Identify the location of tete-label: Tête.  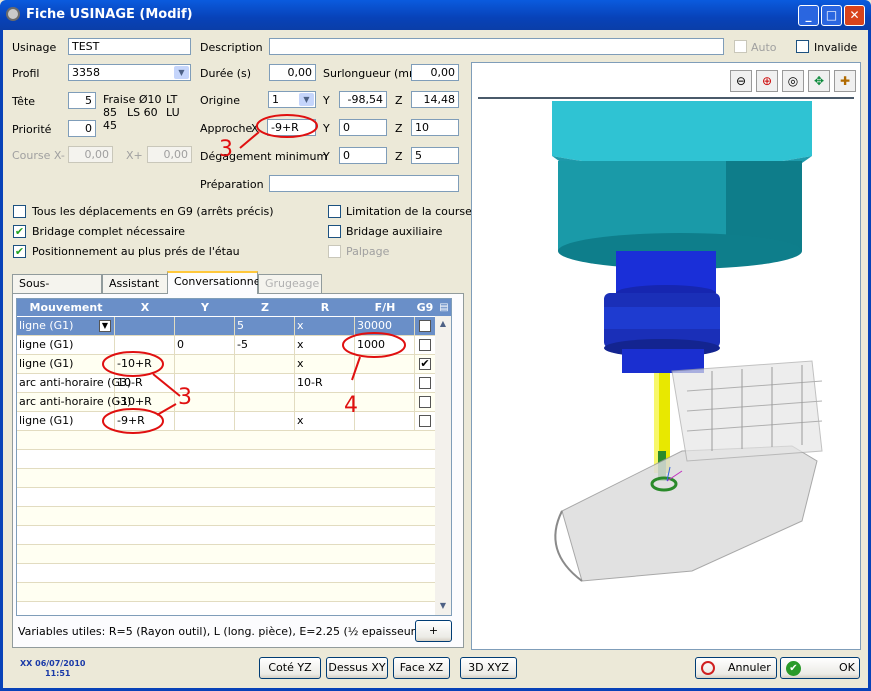
(24, 101).